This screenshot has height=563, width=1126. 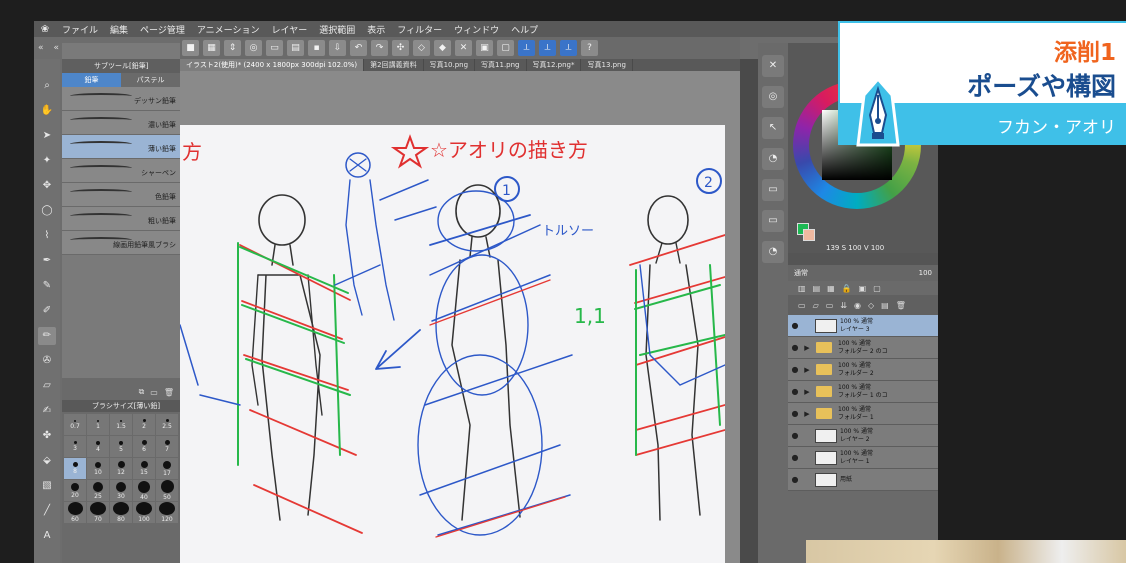 I want to click on mask-add-icon: ◉, so click(x=857, y=305).